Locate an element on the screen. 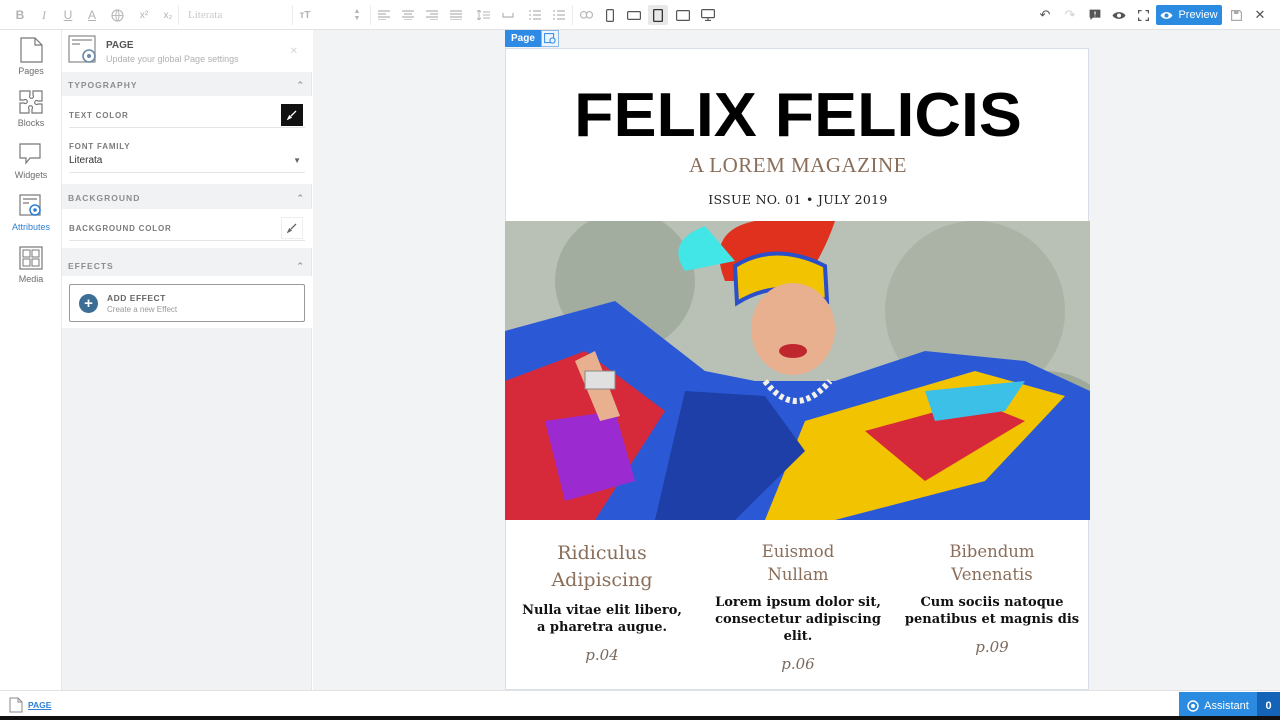 This screenshot has width=1280, height=720. media-icon is located at coordinates (31, 258).